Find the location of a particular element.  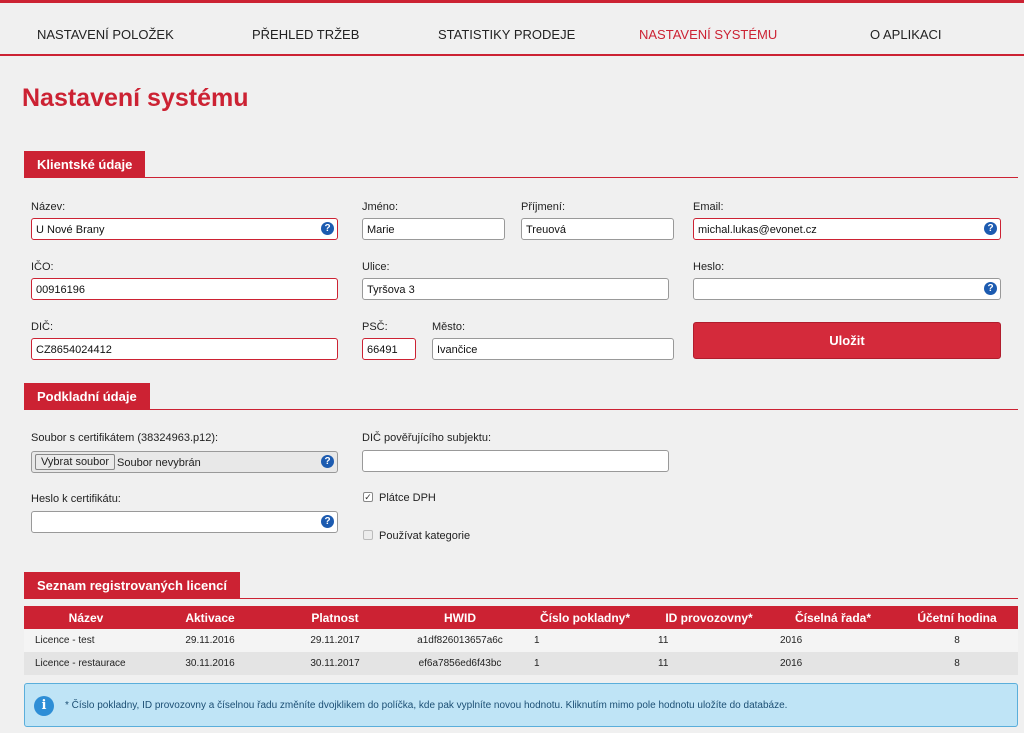

client-section-header: Klientské údaje is located at coordinates (521, 164).